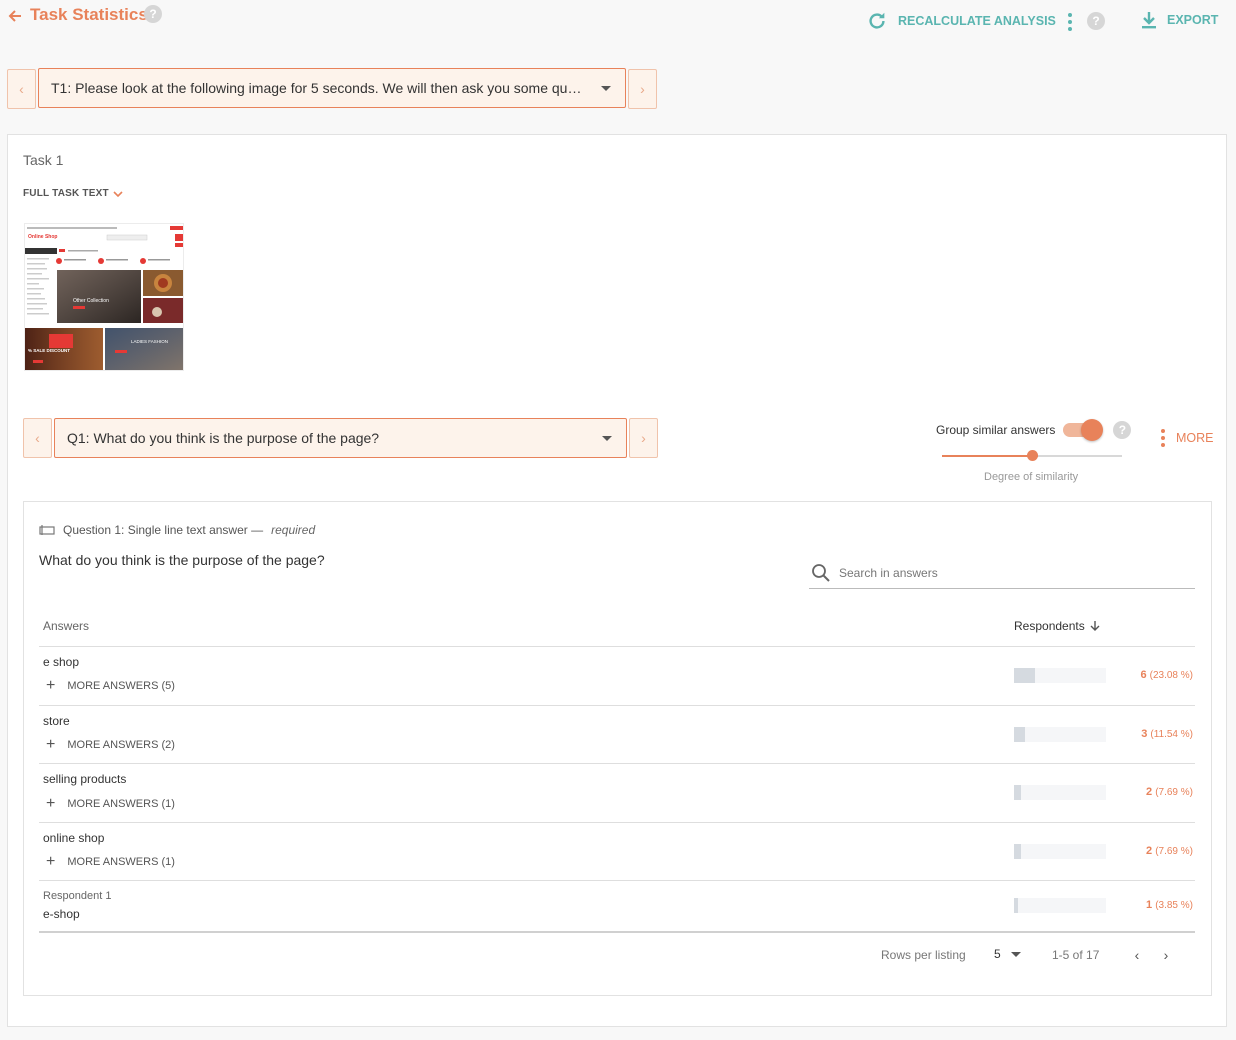  I want to click on rows-per-listing-value: 5, so click(997, 954).